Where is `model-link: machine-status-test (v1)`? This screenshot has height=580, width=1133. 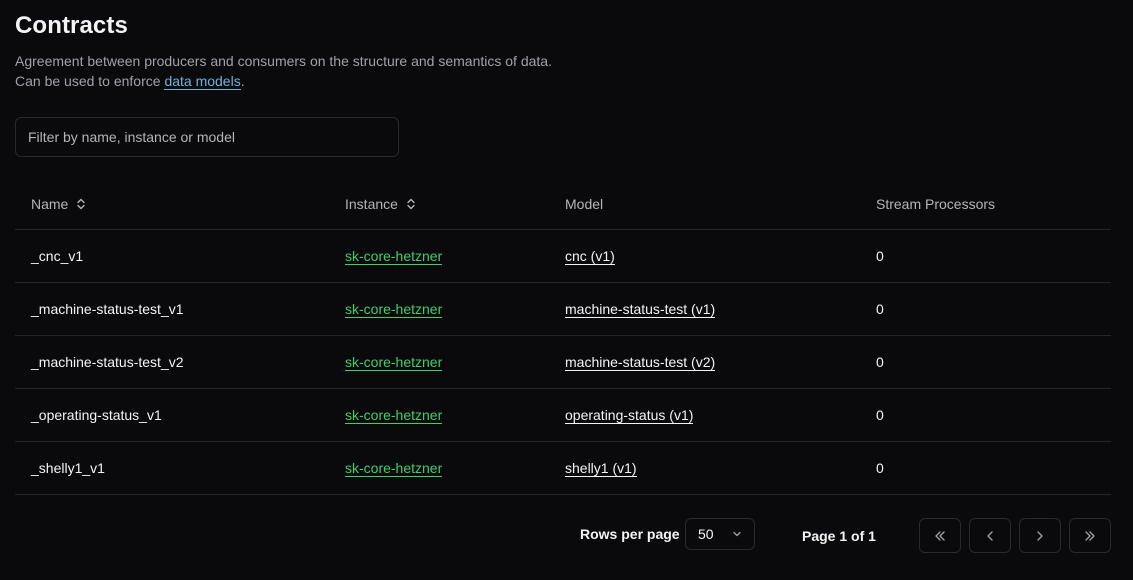
model-link: machine-status-test (v1) is located at coordinates (640, 309).